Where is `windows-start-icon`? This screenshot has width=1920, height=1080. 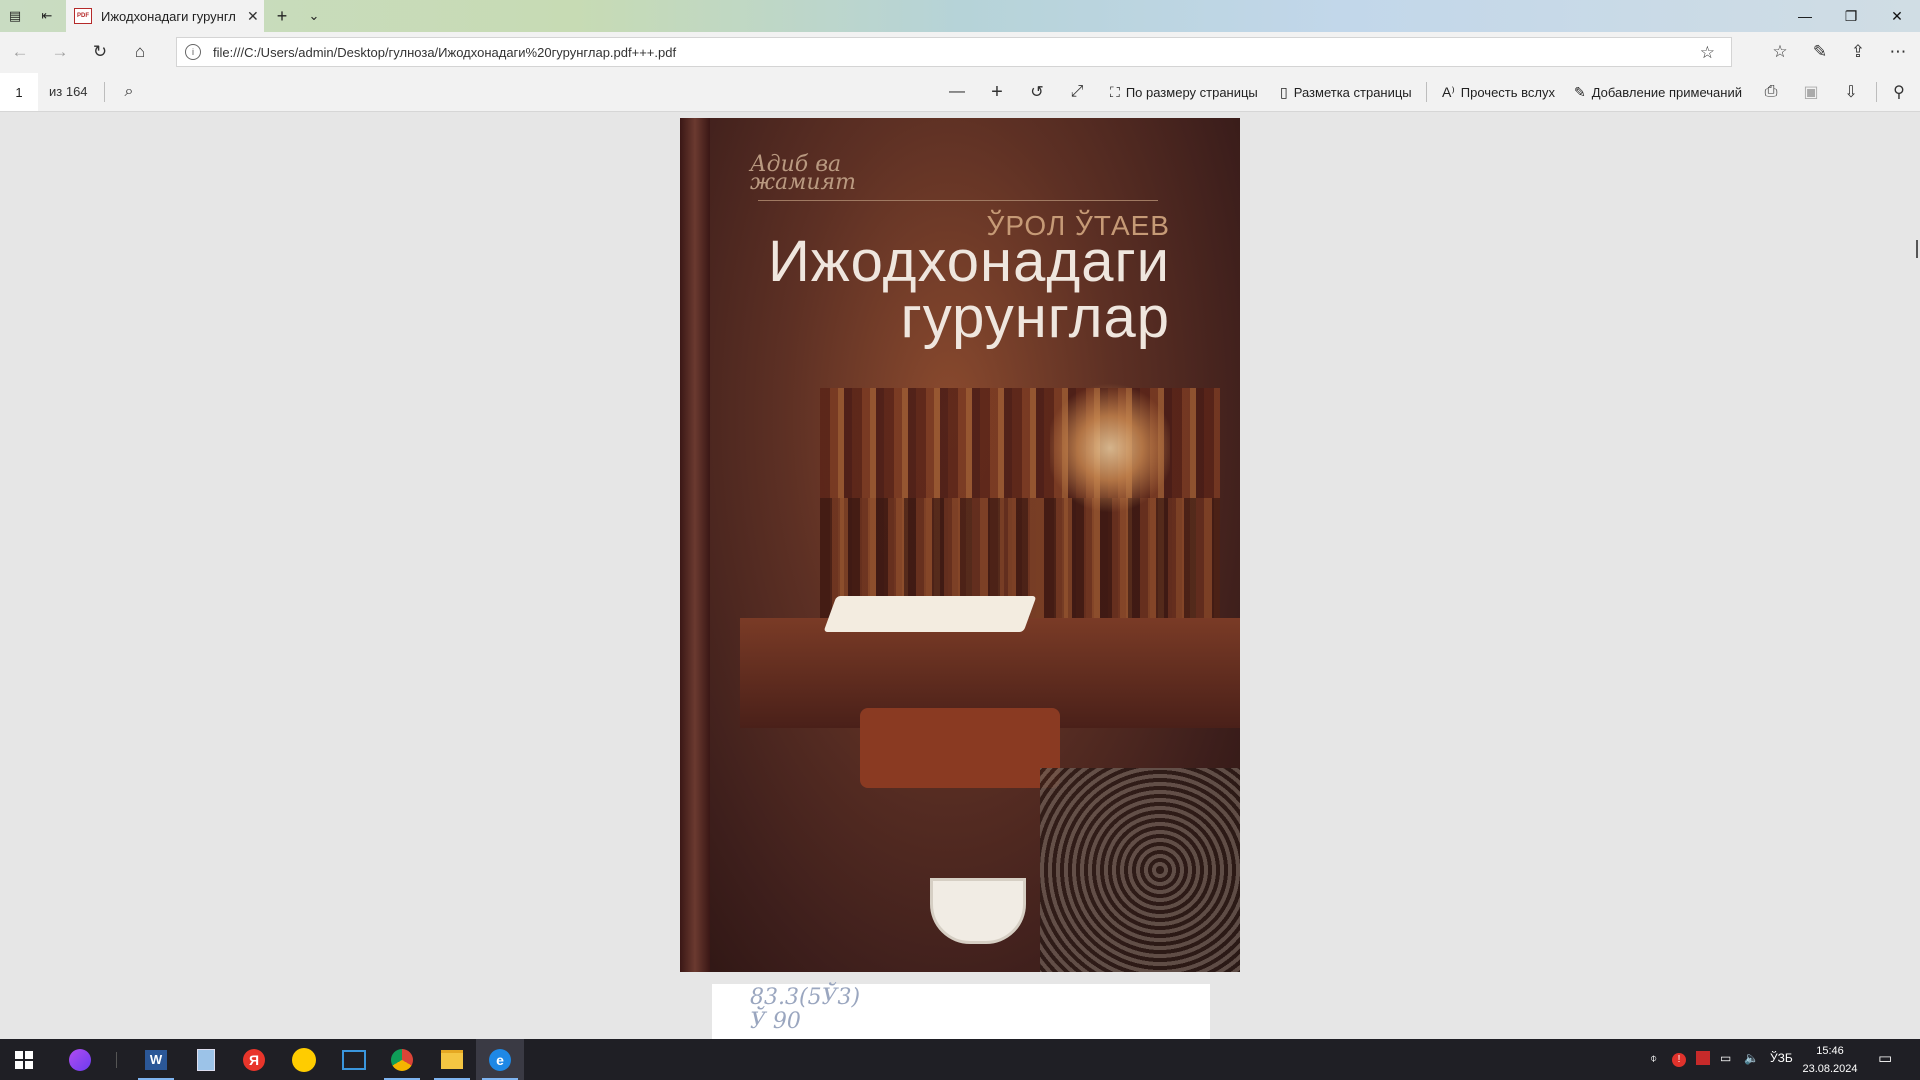 windows-start-icon is located at coordinates (24, 1059).